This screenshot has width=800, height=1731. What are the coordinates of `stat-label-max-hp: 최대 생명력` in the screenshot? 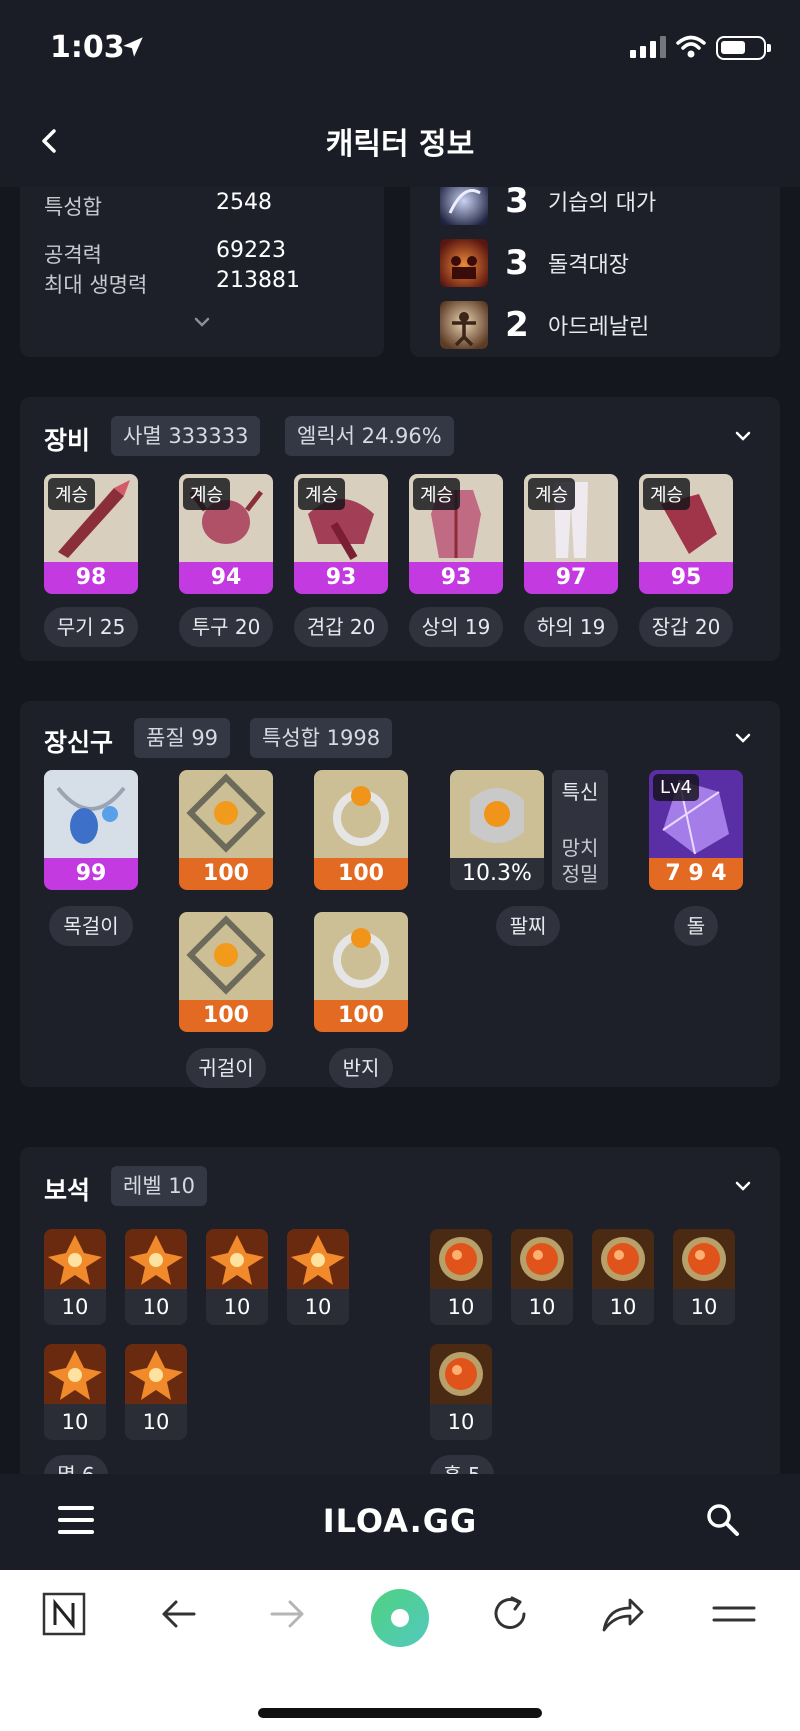 It's located at (96, 285).